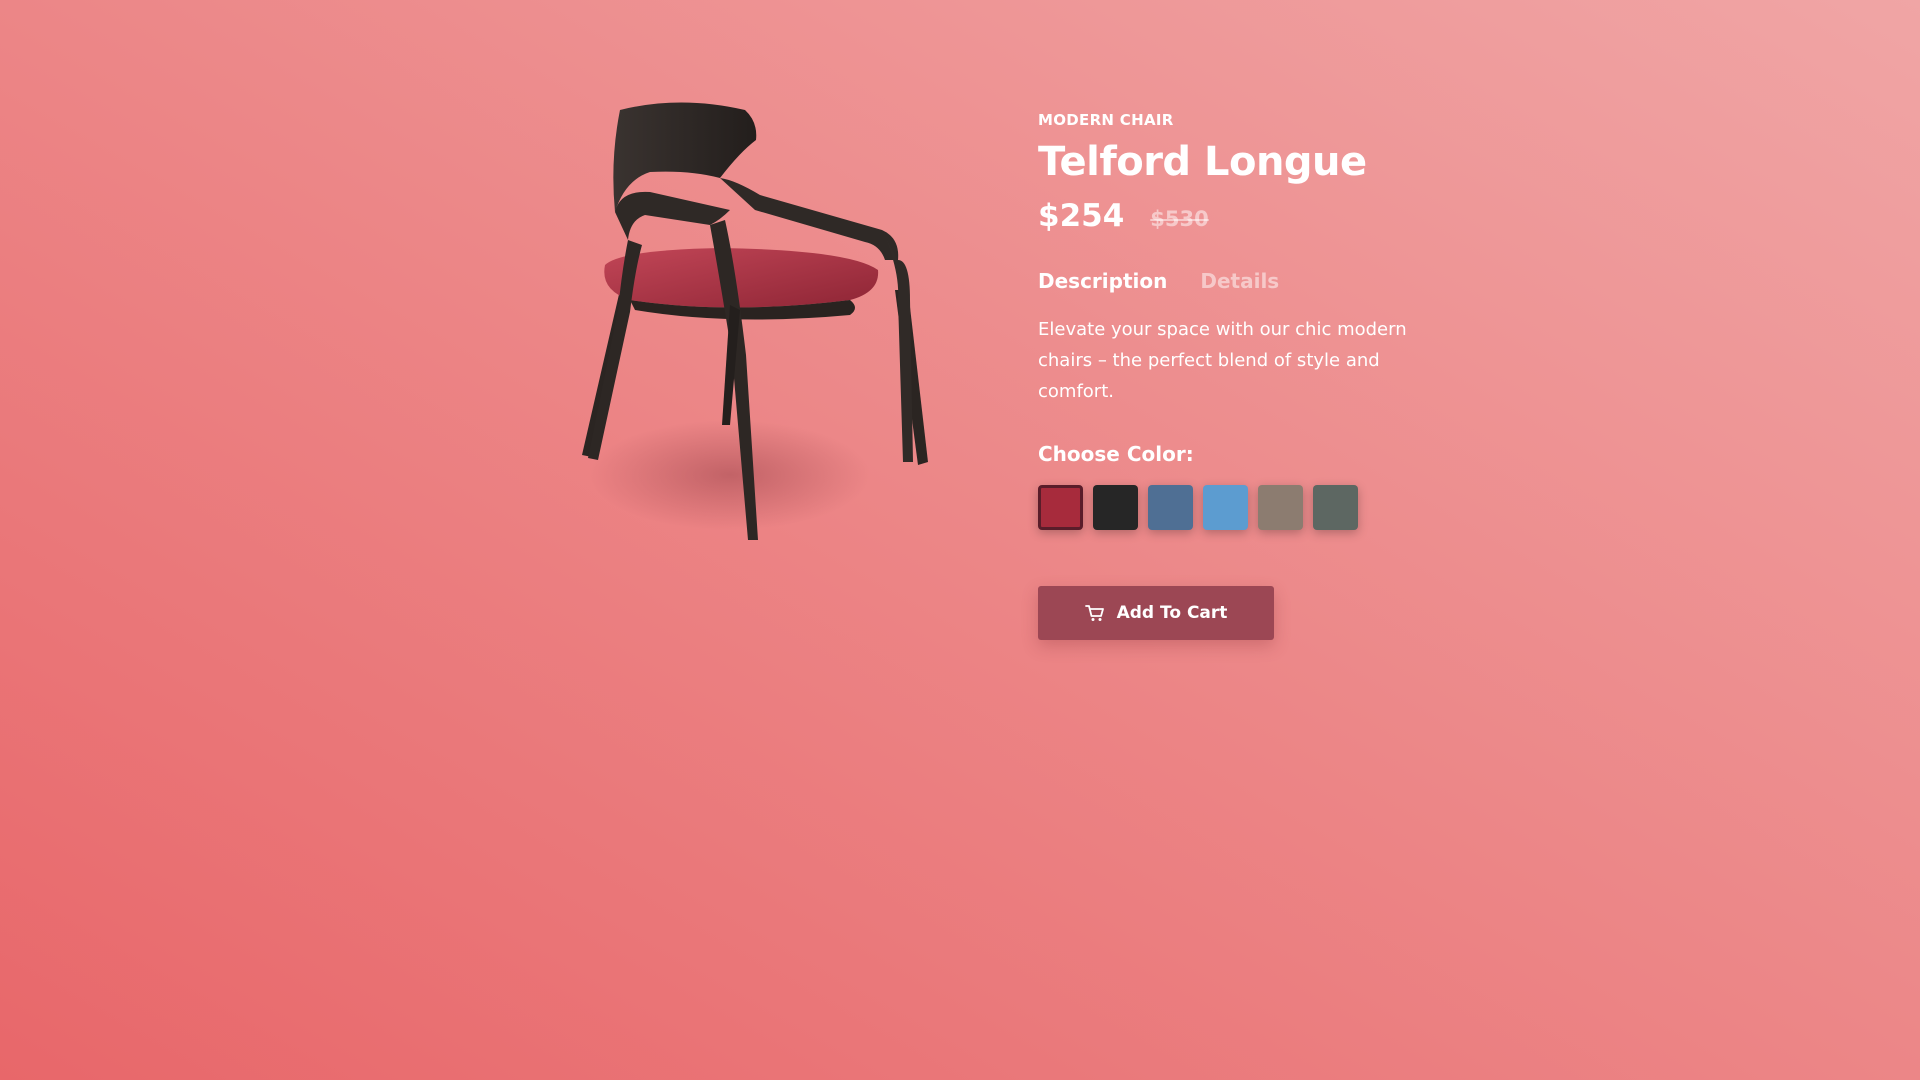  Describe the element at coordinates (1102, 281) in the screenshot. I see `tab-description: Description` at that location.